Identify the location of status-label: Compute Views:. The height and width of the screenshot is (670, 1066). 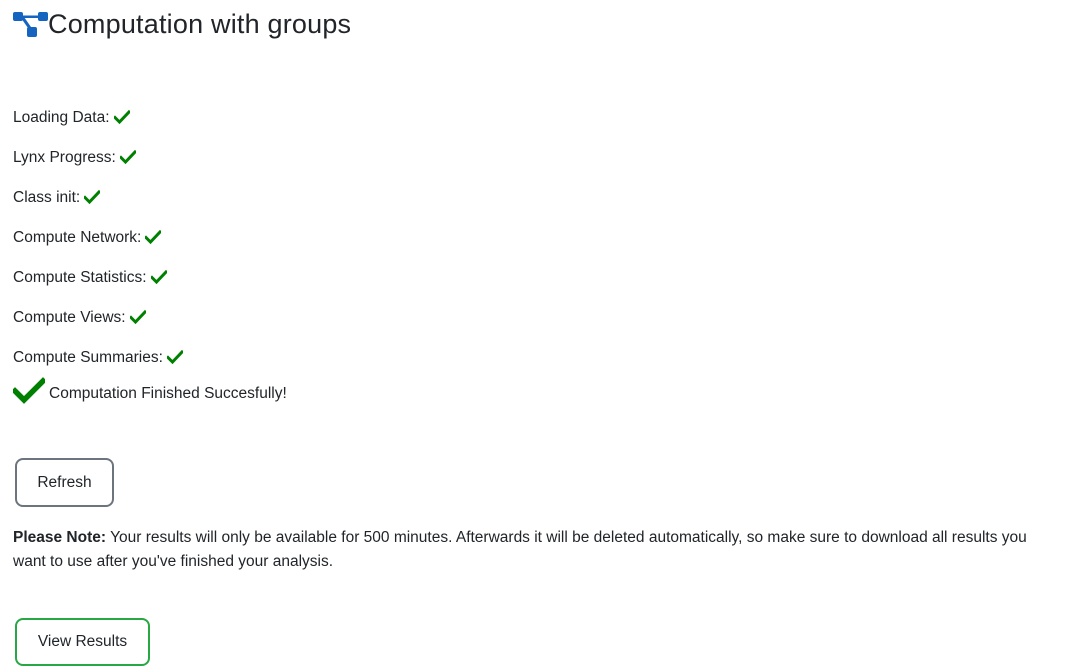
(69, 317).